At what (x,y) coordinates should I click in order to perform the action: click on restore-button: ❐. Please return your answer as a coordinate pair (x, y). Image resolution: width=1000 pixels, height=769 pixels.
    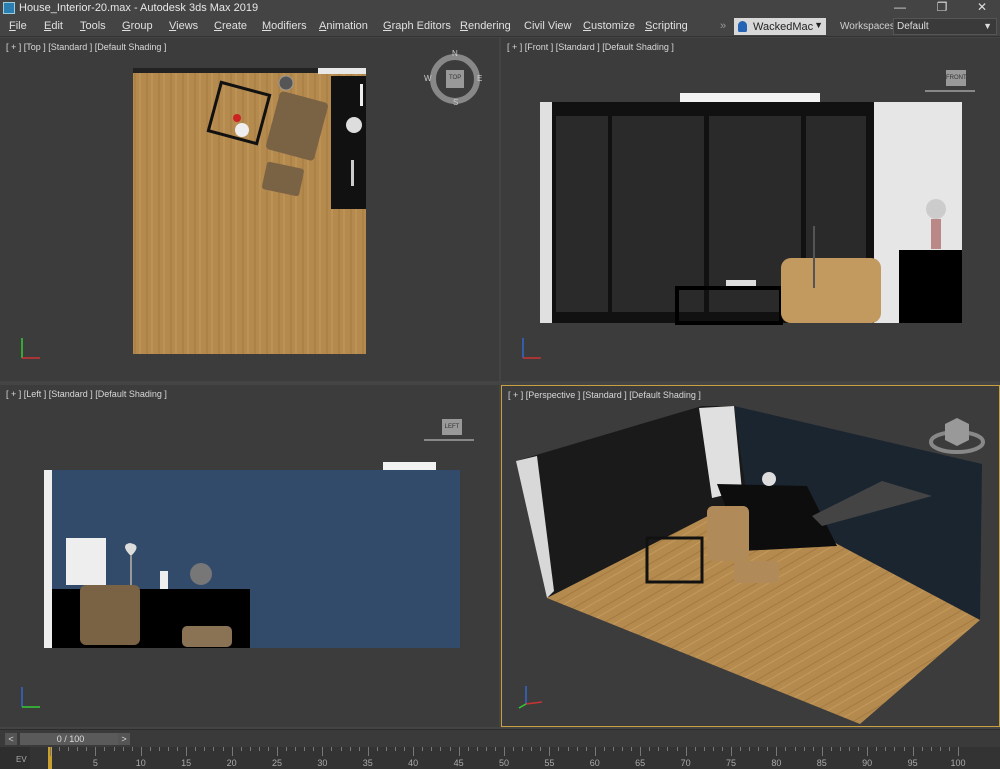
    Looking at the image, I should click on (942, 8).